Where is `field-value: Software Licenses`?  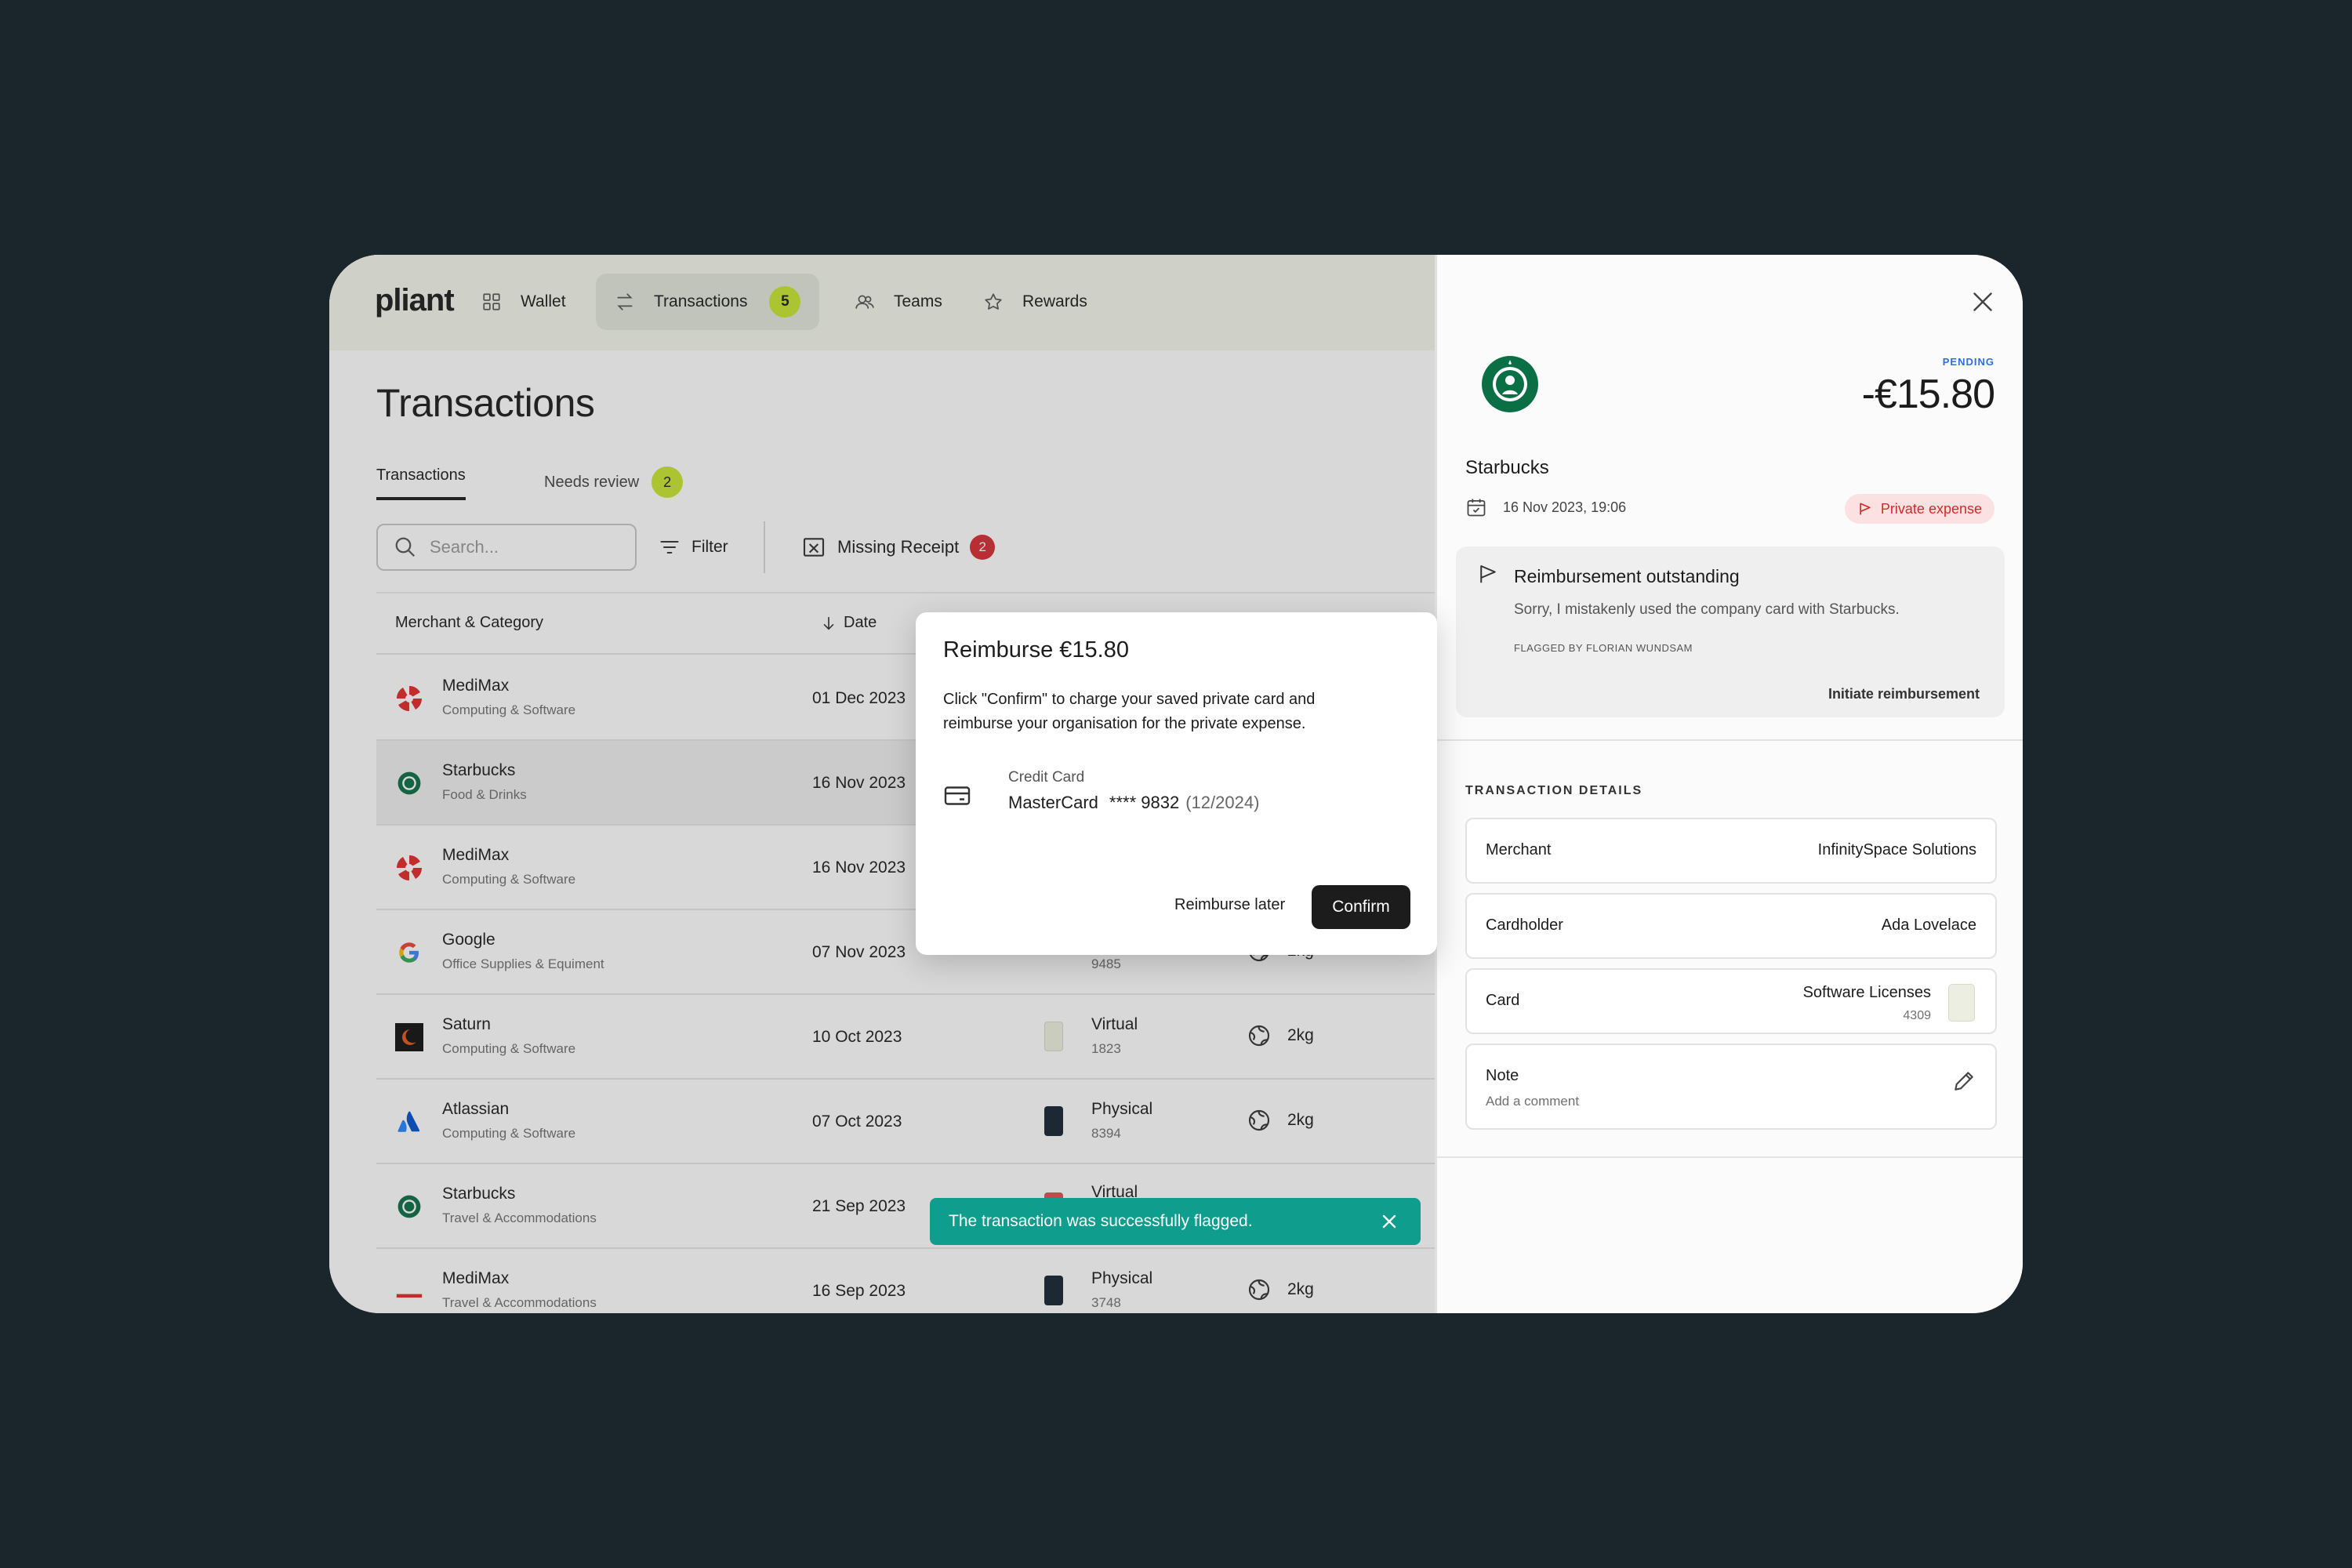 field-value: Software Licenses is located at coordinates (1866, 993).